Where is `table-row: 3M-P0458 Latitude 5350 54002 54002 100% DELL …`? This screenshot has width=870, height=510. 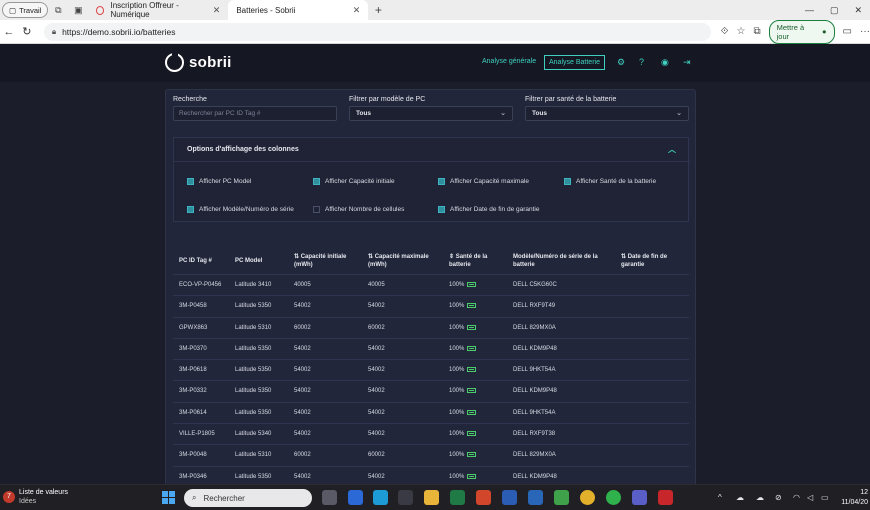 table-row: 3M-P0458 Latitude 5350 54002 54002 100% DELL … is located at coordinates (431, 305).